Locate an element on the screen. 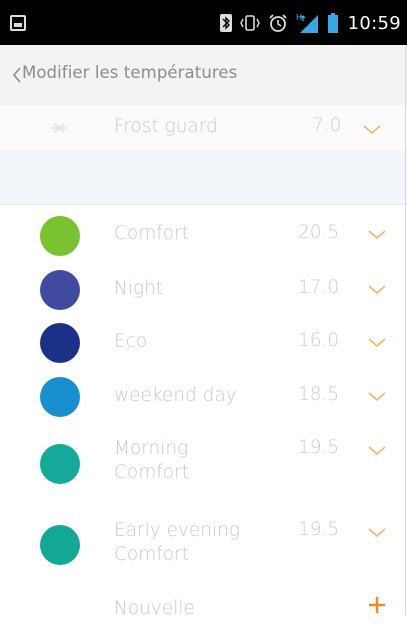 The width and height of the screenshot is (407, 628). list-item: Night 17.0 is located at coordinates (203, 290).